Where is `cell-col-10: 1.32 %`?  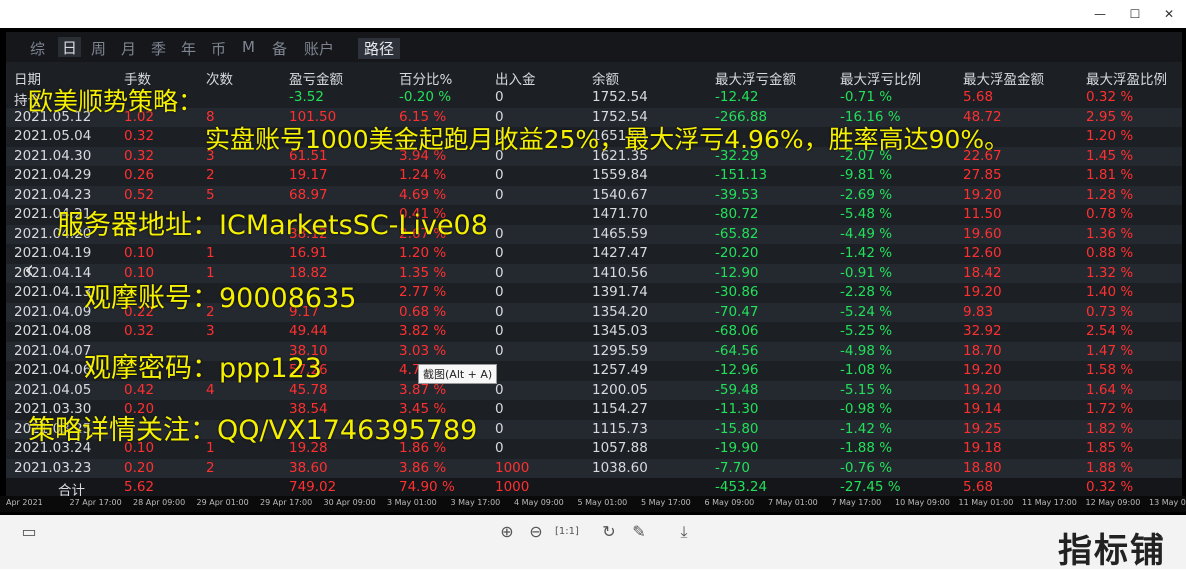
cell-col-10: 1.32 % is located at coordinates (1110, 272).